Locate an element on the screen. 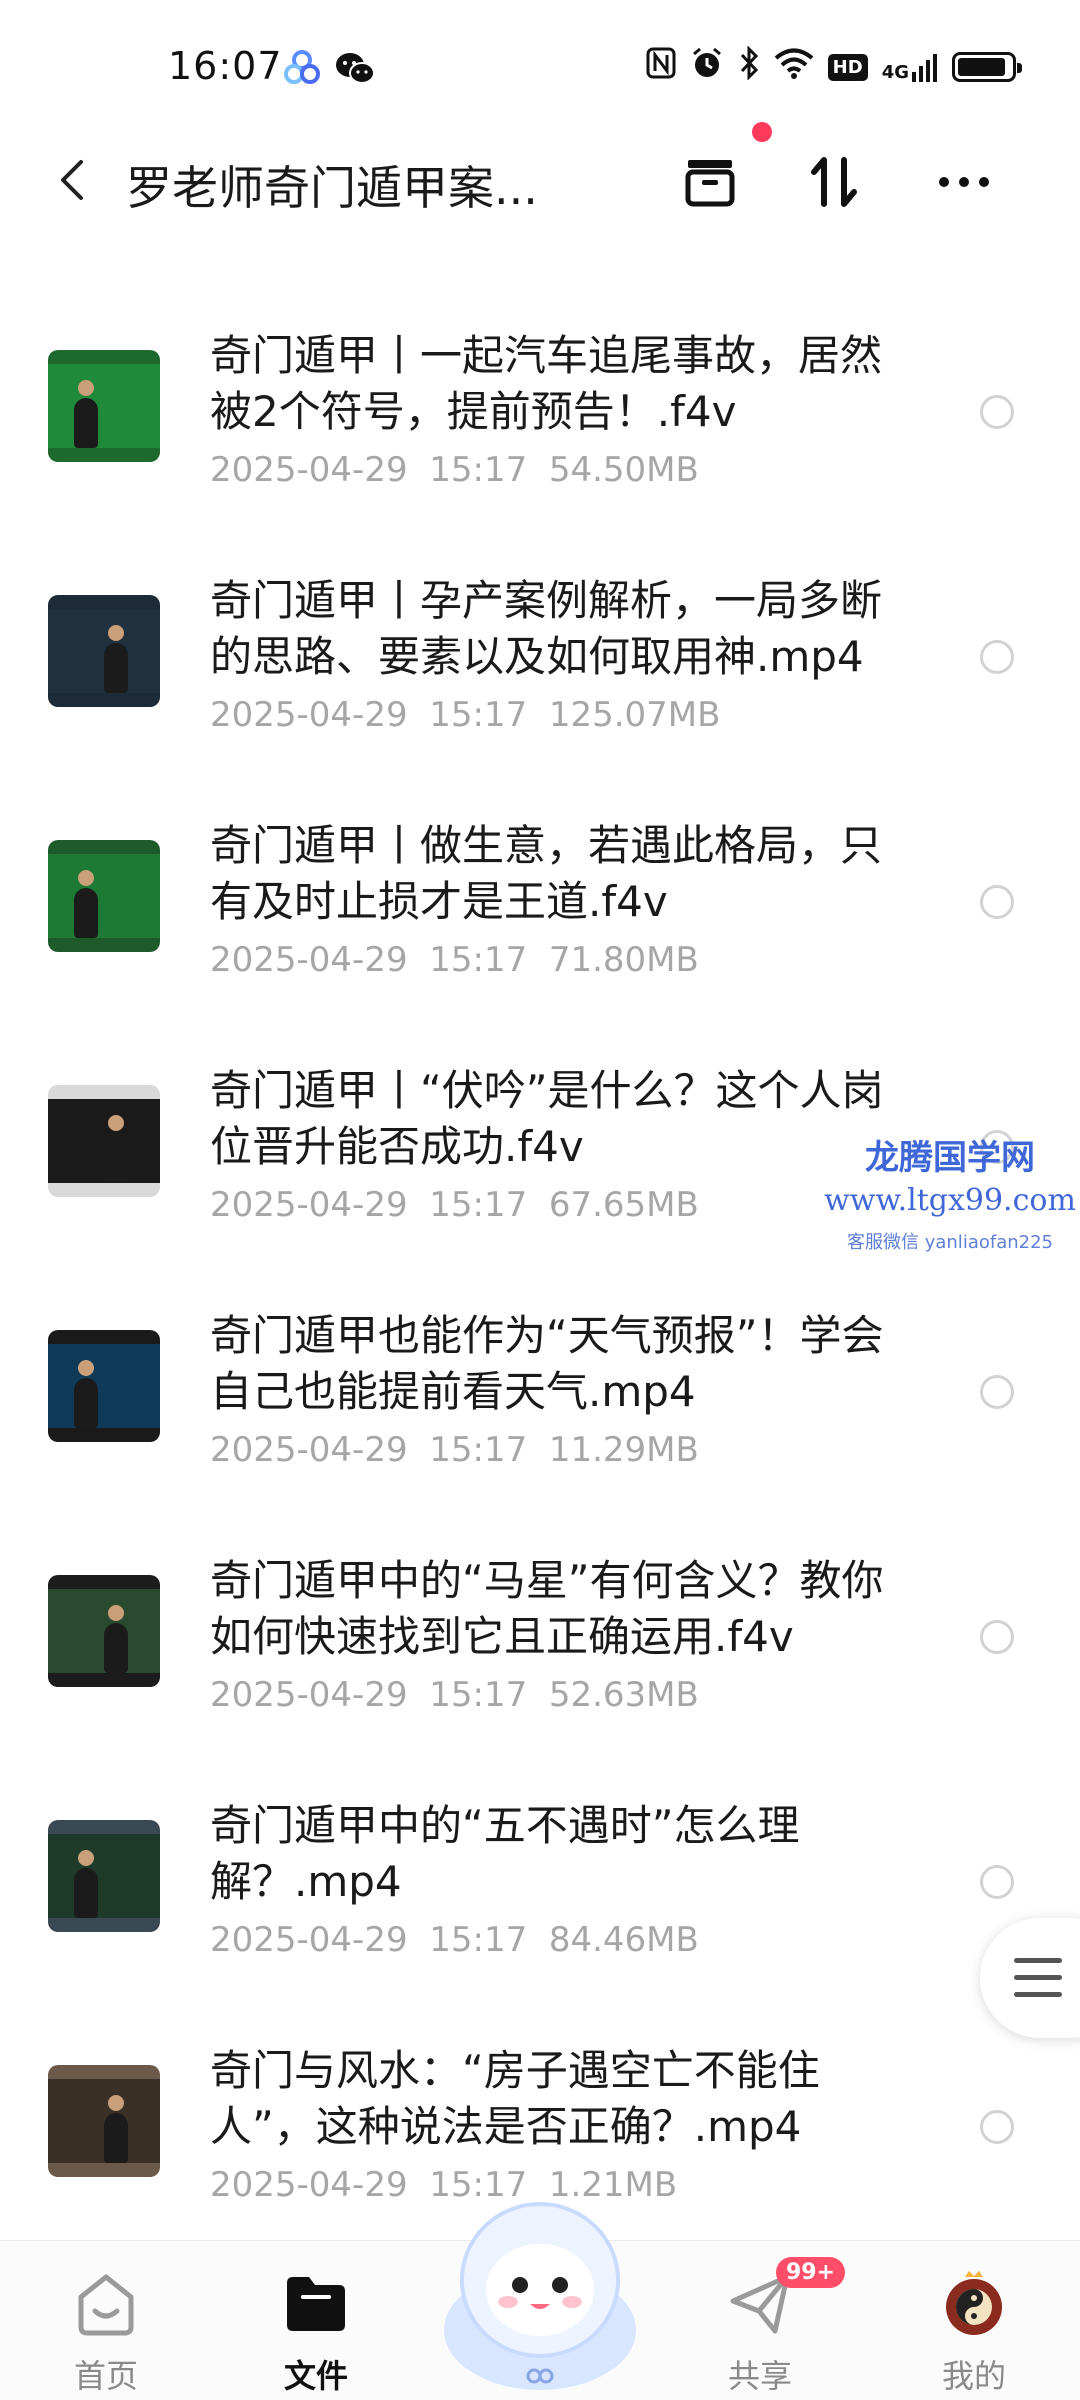 The width and height of the screenshot is (1080, 2400). file-meta: 2025-04-29 15:17 125.07MB is located at coordinates (465, 715).